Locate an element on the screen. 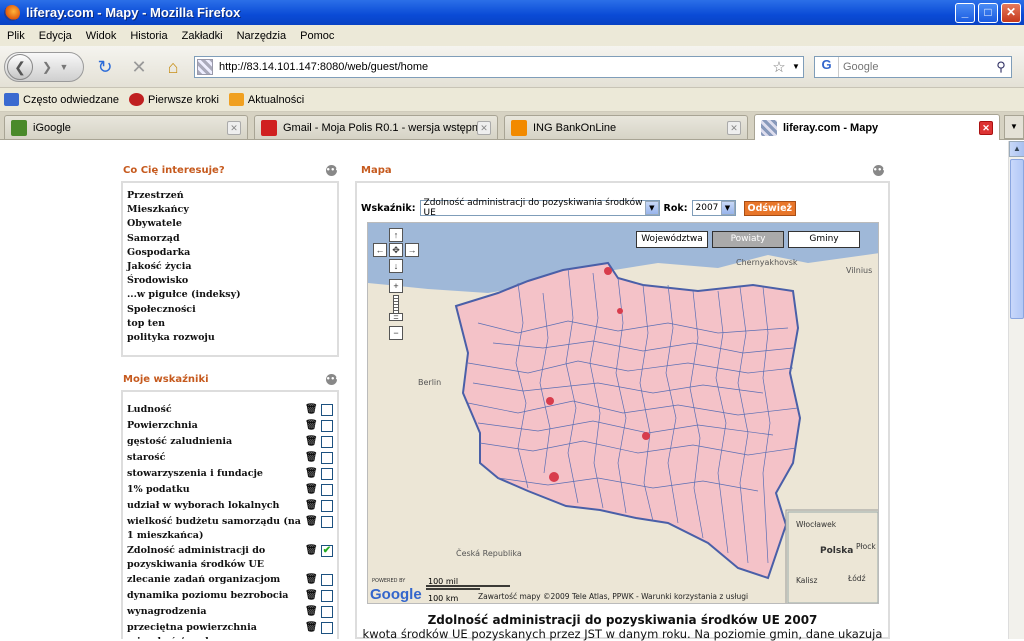  bookmark-star-icon: ☆ is located at coordinates (779, 67).